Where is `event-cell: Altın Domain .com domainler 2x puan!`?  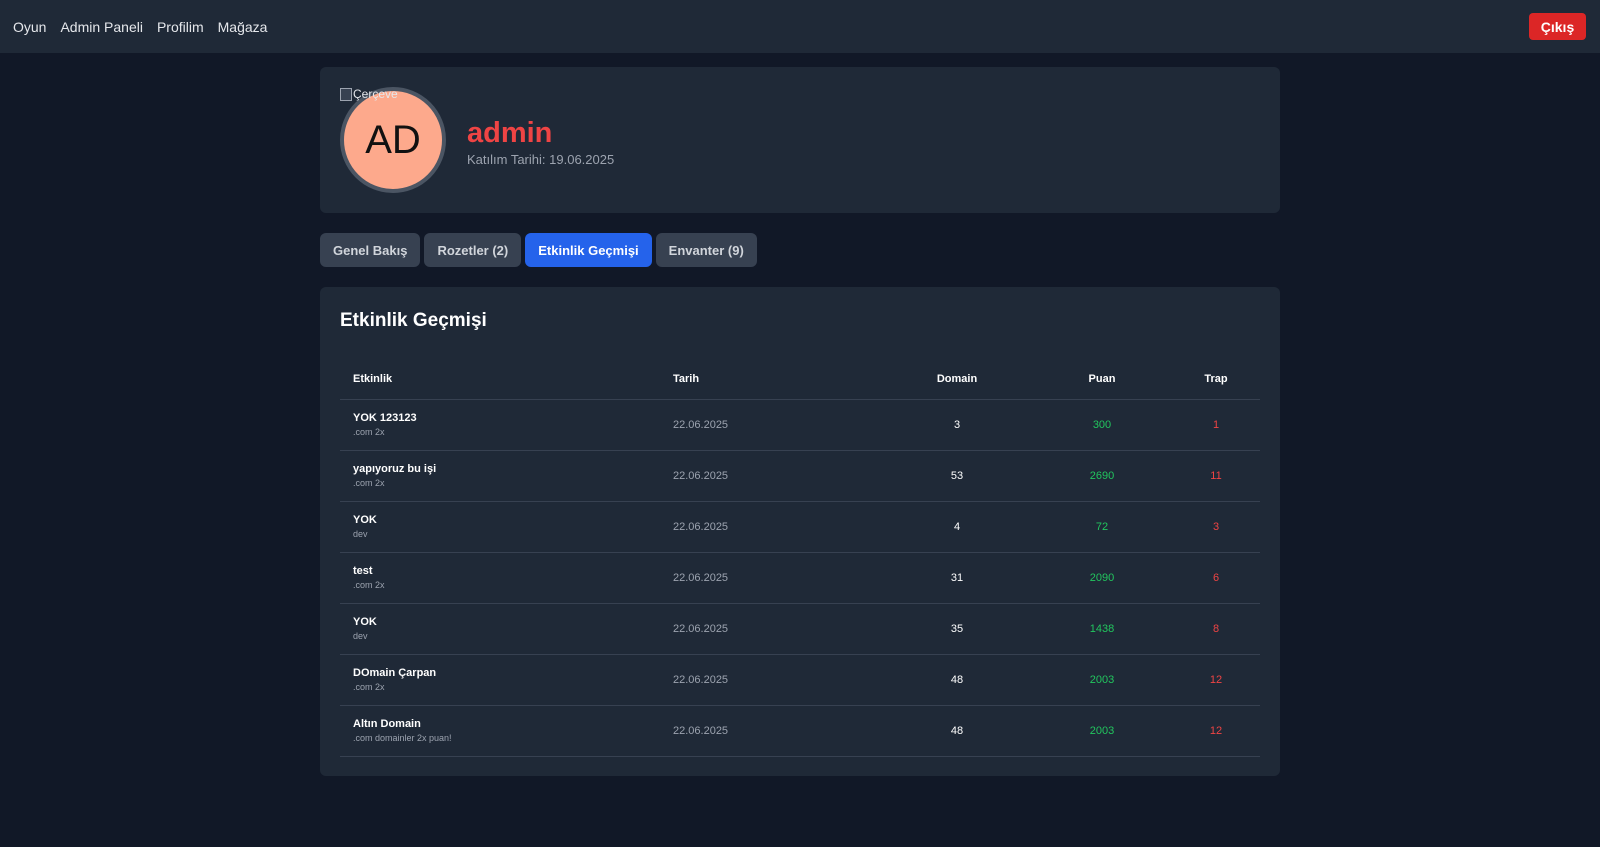 event-cell: Altın Domain .com domainler 2x puan! is located at coordinates (500, 731).